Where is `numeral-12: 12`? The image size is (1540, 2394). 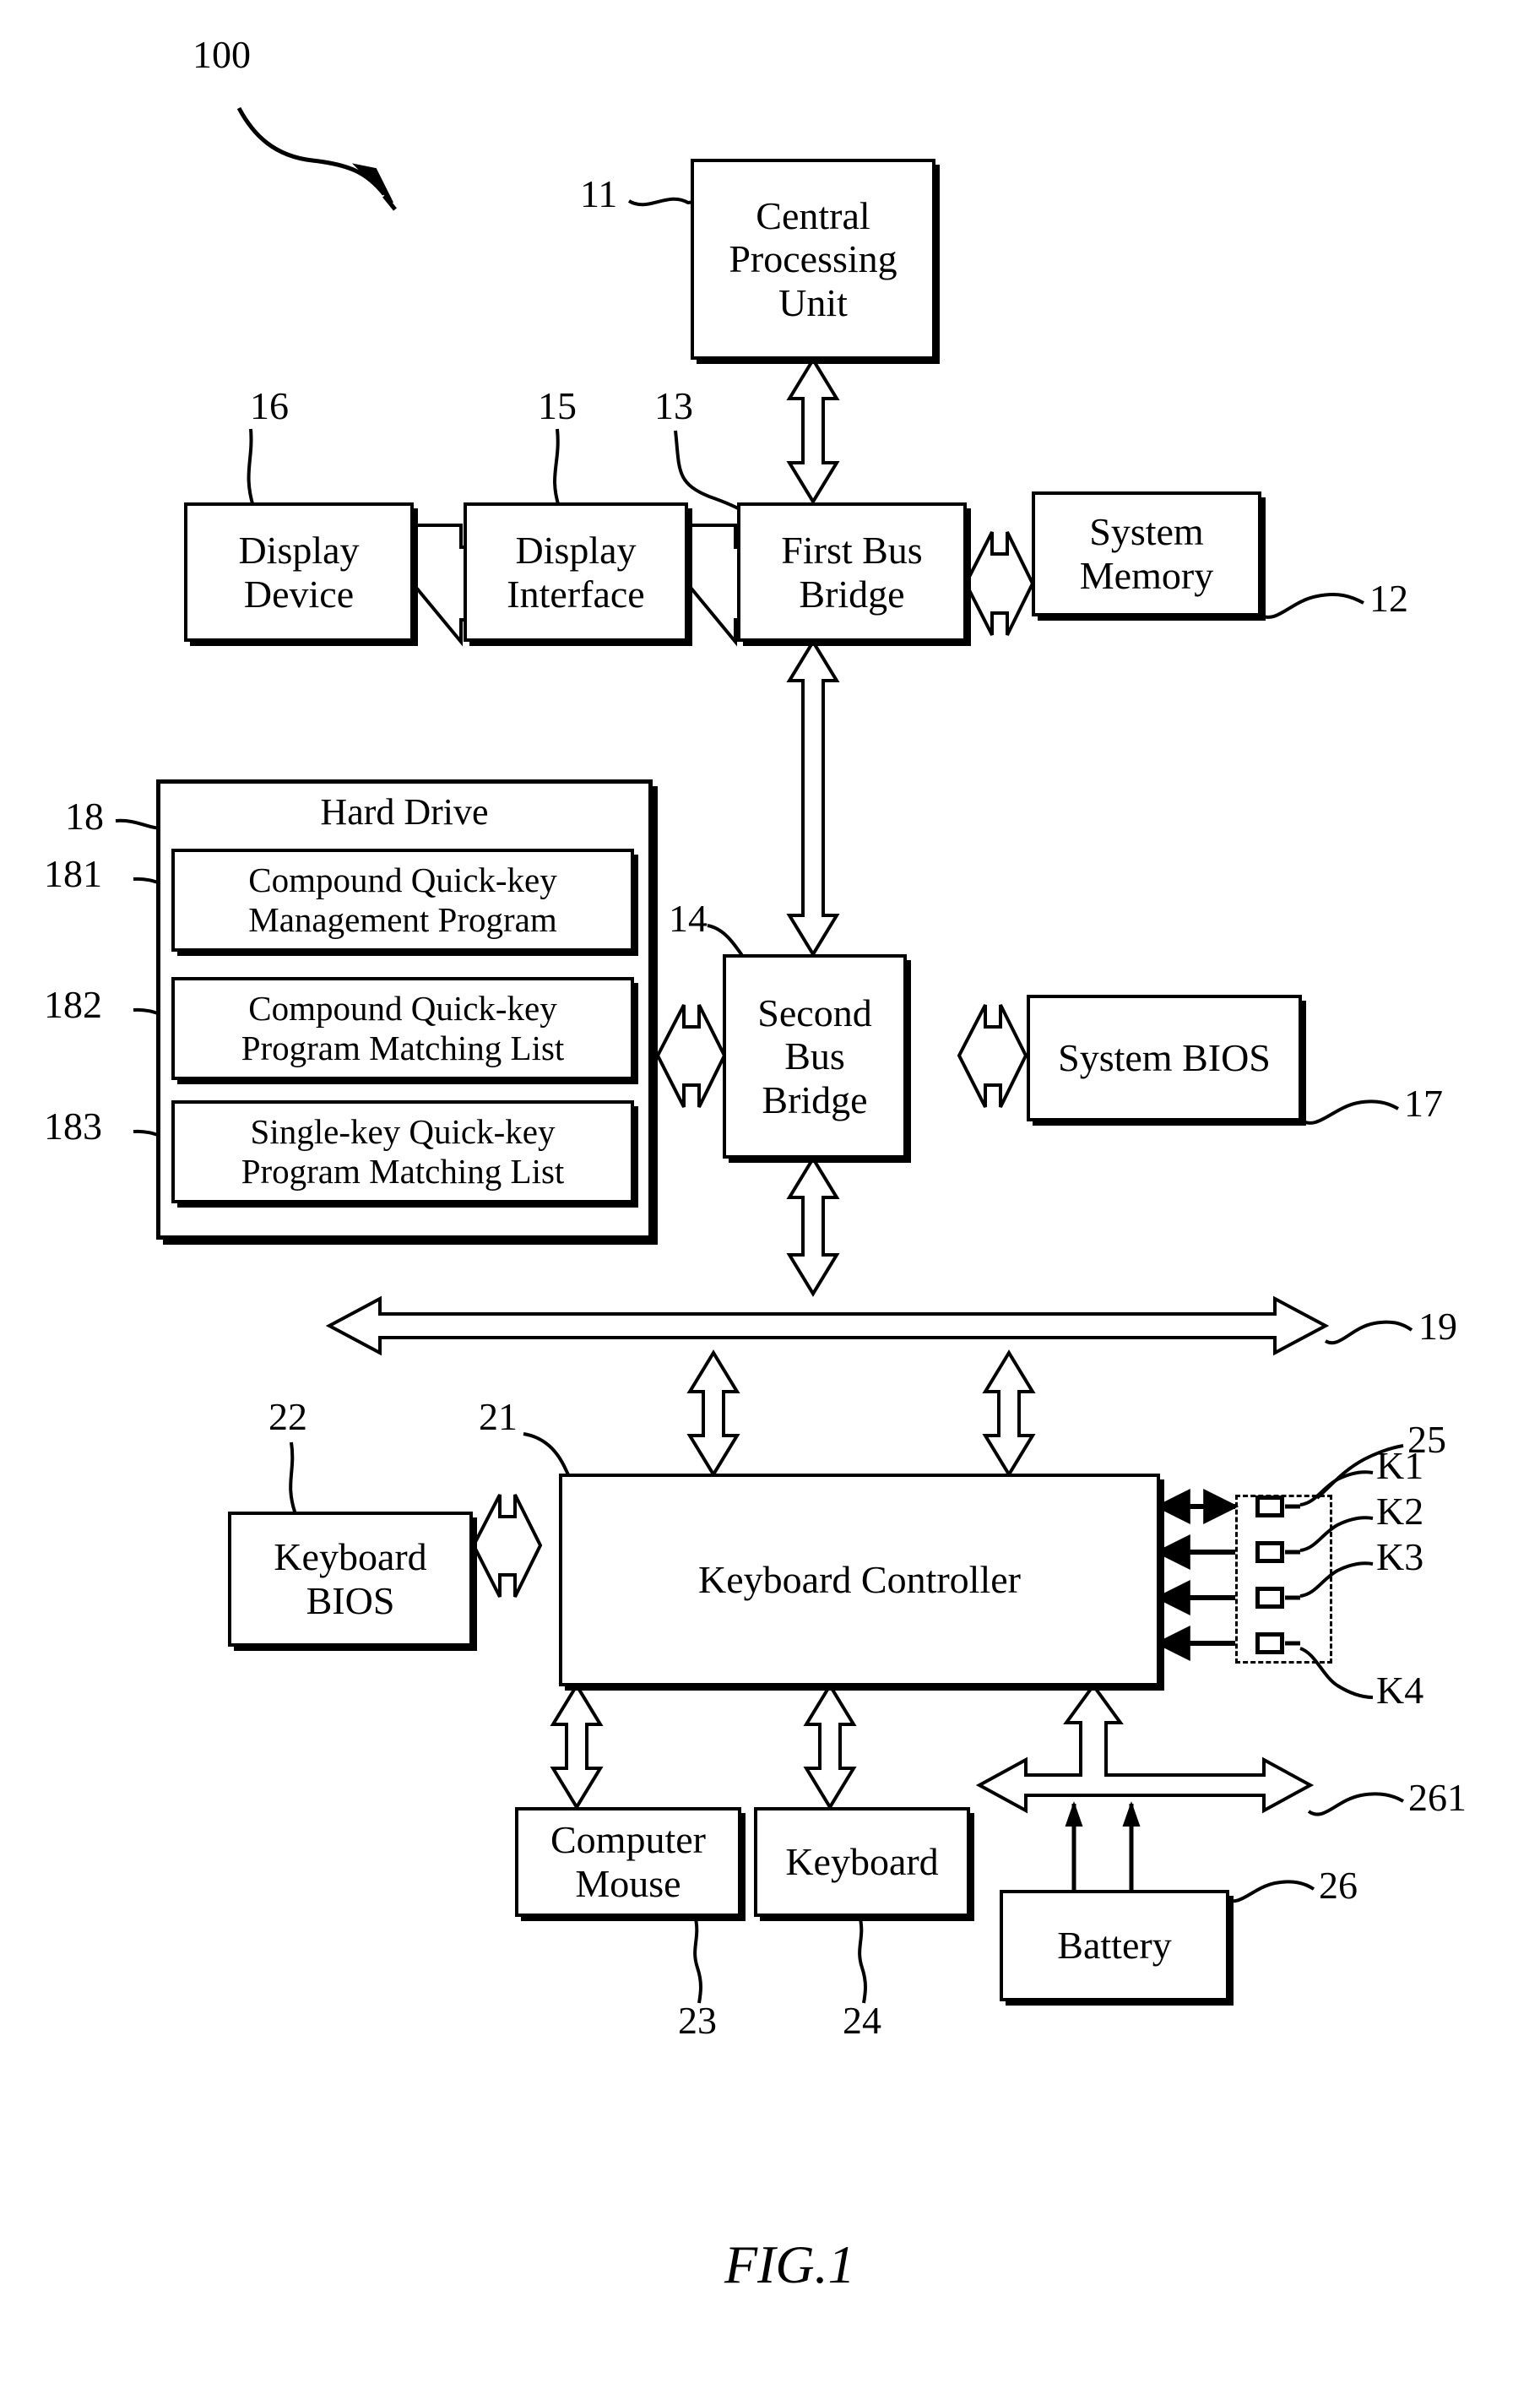
numeral-12: 12 is located at coordinates (1388, 598).